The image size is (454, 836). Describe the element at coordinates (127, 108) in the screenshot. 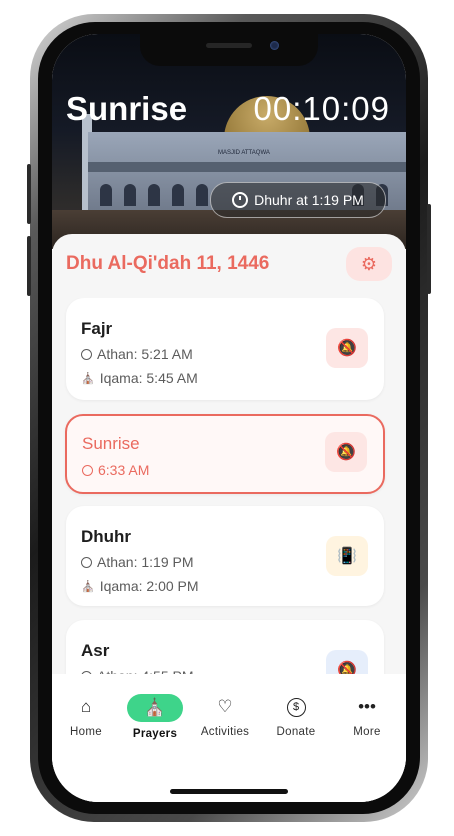

I see `current-prayer-title: Sunrise` at that location.